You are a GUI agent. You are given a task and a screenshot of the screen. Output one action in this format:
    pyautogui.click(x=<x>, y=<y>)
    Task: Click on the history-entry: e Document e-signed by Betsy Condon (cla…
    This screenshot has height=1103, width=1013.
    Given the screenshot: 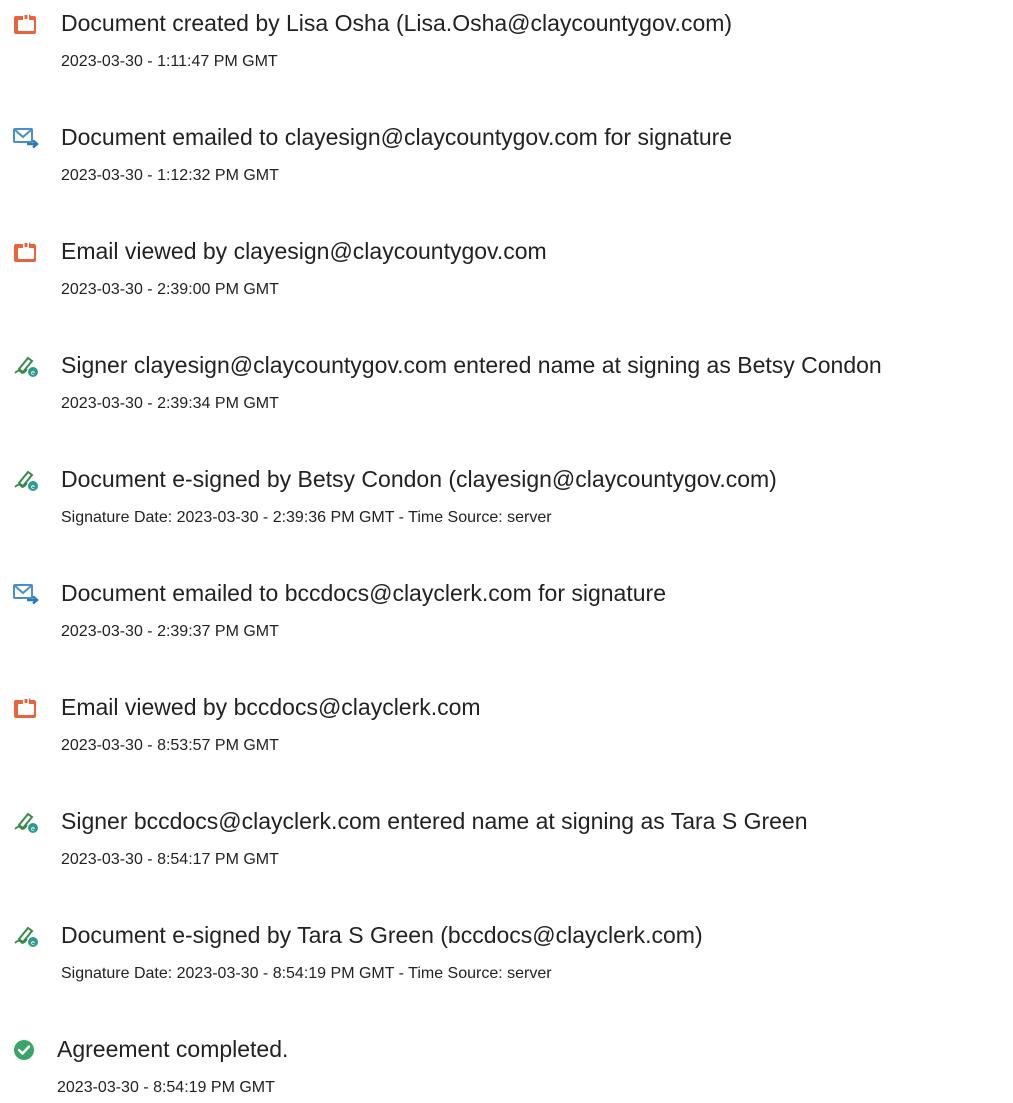 What is the action you would take?
    pyautogui.click(x=506, y=506)
    